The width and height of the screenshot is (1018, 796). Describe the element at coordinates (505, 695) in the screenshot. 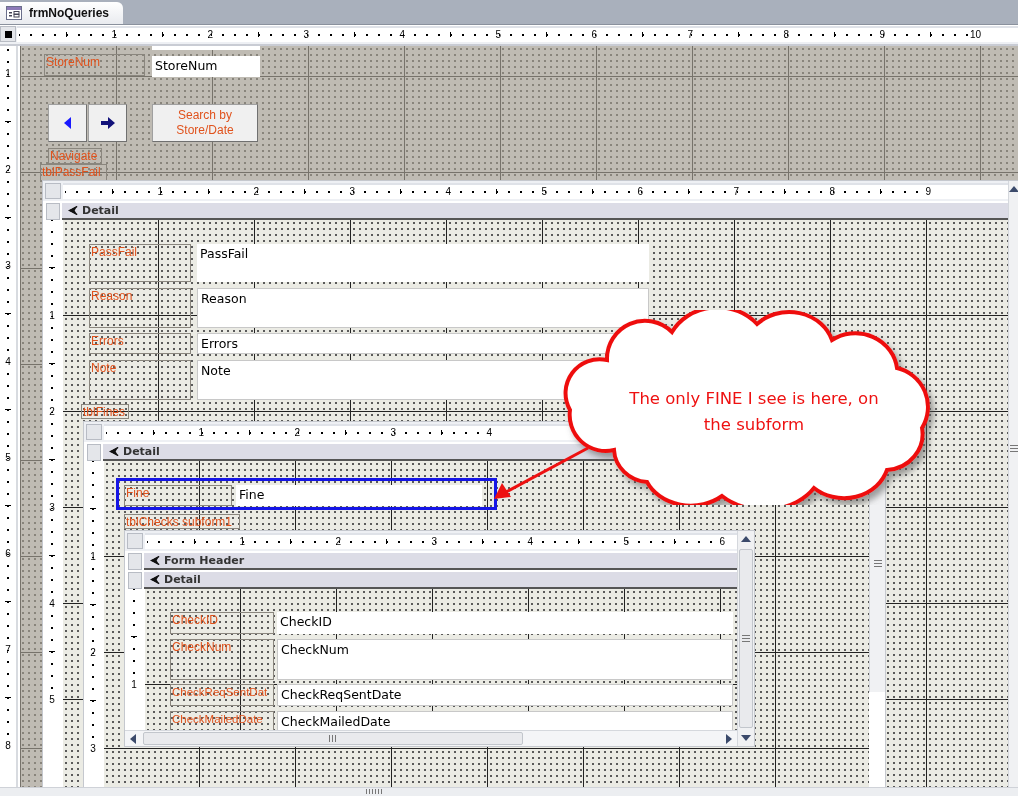

I see `text-field: CheckReqSentDate` at that location.